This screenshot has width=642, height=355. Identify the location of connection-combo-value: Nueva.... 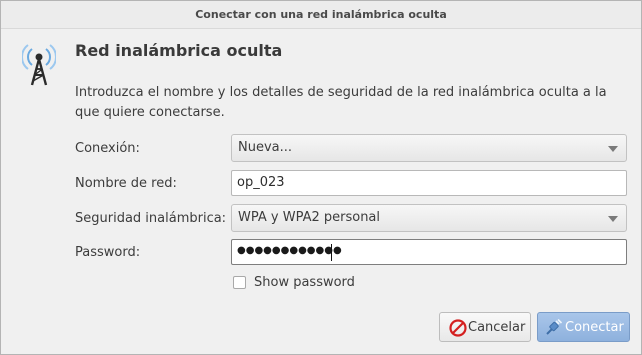
(265, 147).